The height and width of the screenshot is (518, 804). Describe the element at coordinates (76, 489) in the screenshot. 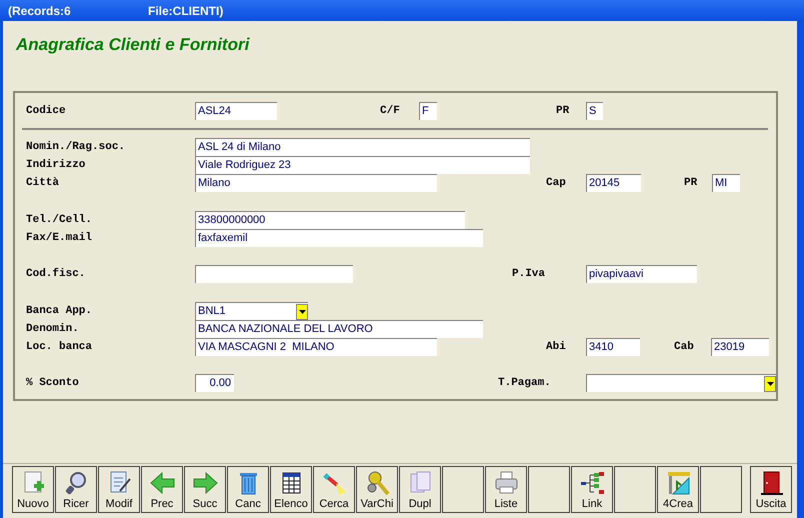

I see `toolbar-button: Ricer` at that location.